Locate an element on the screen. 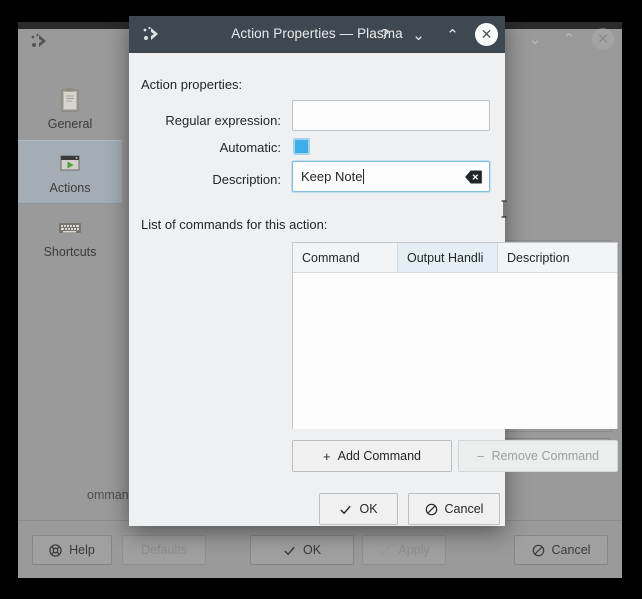 The height and width of the screenshot is (599, 642). ok-button-label: OK is located at coordinates (312, 550).